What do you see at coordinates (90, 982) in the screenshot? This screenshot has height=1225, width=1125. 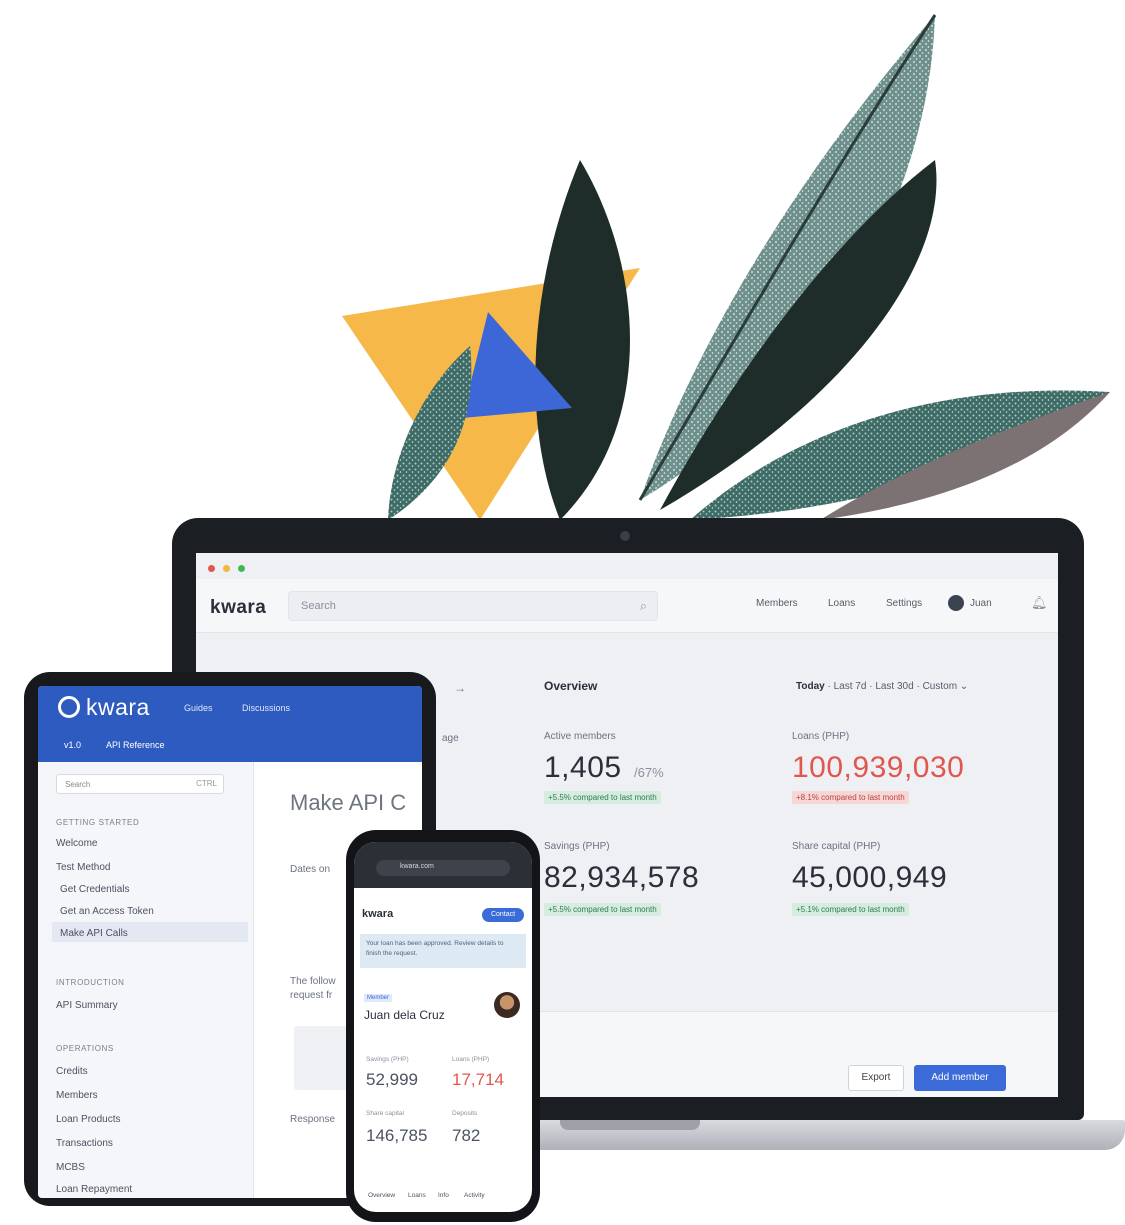 I see `sidebar-section-introduction: INTRODUCTION` at bounding box center [90, 982].